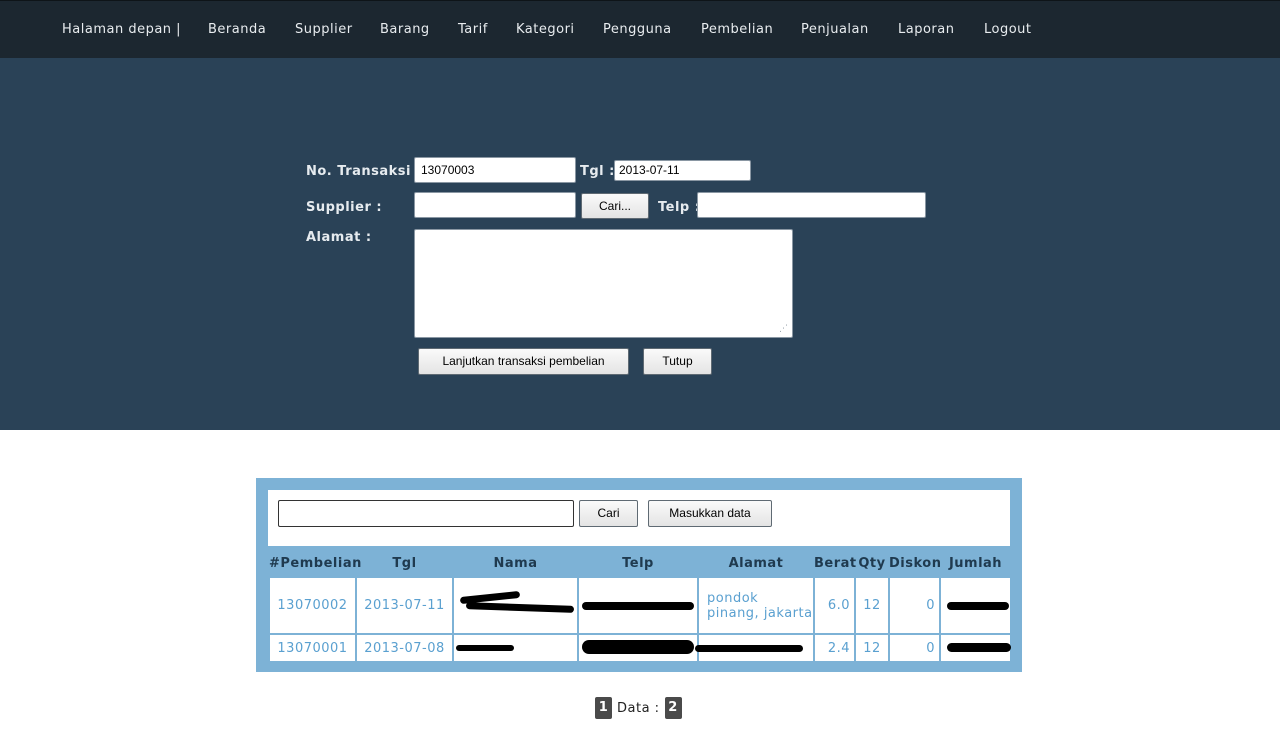  I want to click on nav-logout: Logout, so click(1008, 29).